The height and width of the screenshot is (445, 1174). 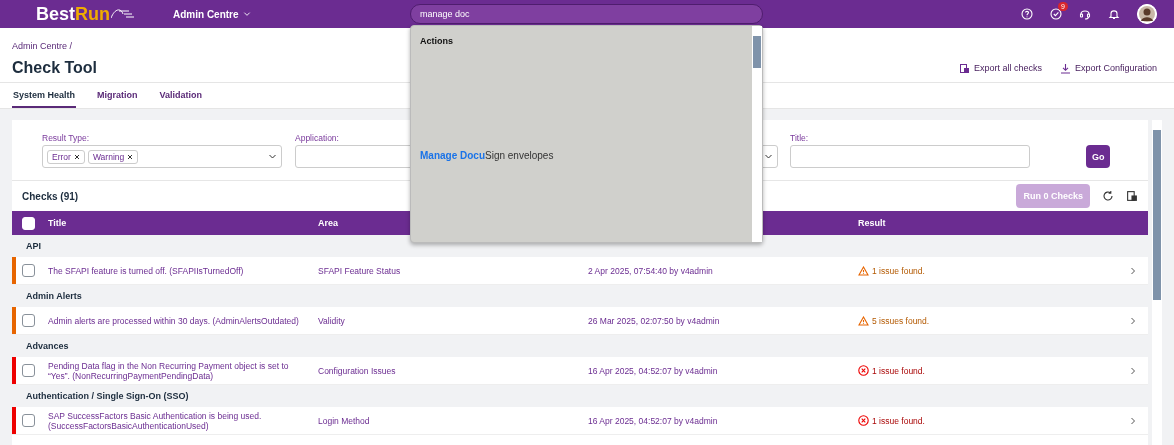 What do you see at coordinates (586, 14) in the screenshot?
I see `search-field: manage doc` at bounding box center [586, 14].